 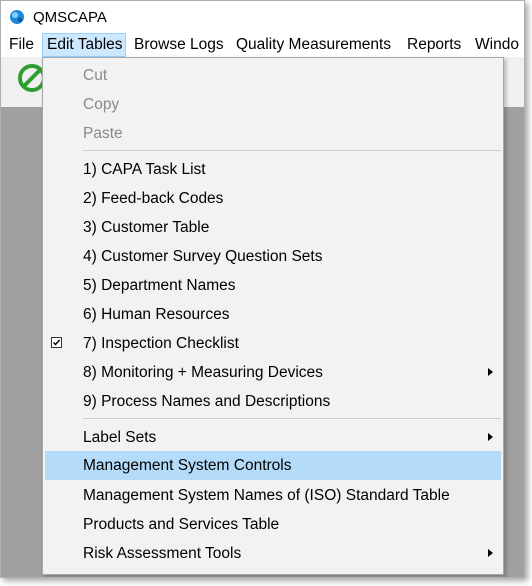 What do you see at coordinates (262, 17) in the screenshot?
I see `title-bar: QMSCAPA` at bounding box center [262, 17].